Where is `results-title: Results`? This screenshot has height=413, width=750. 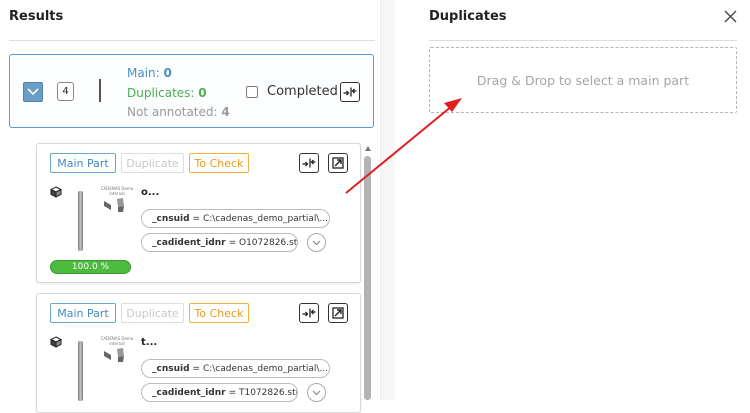 results-title: Results is located at coordinates (36, 16).